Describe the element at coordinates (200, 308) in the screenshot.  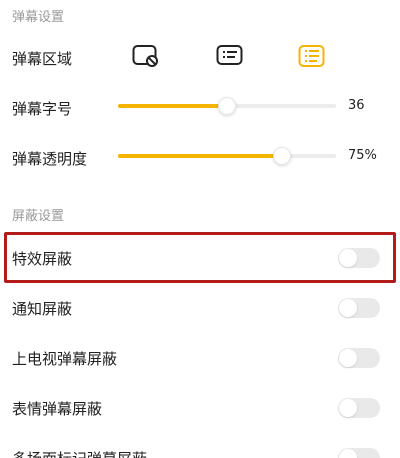
I see `shield-item-notification: 通知屏蔽` at that location.